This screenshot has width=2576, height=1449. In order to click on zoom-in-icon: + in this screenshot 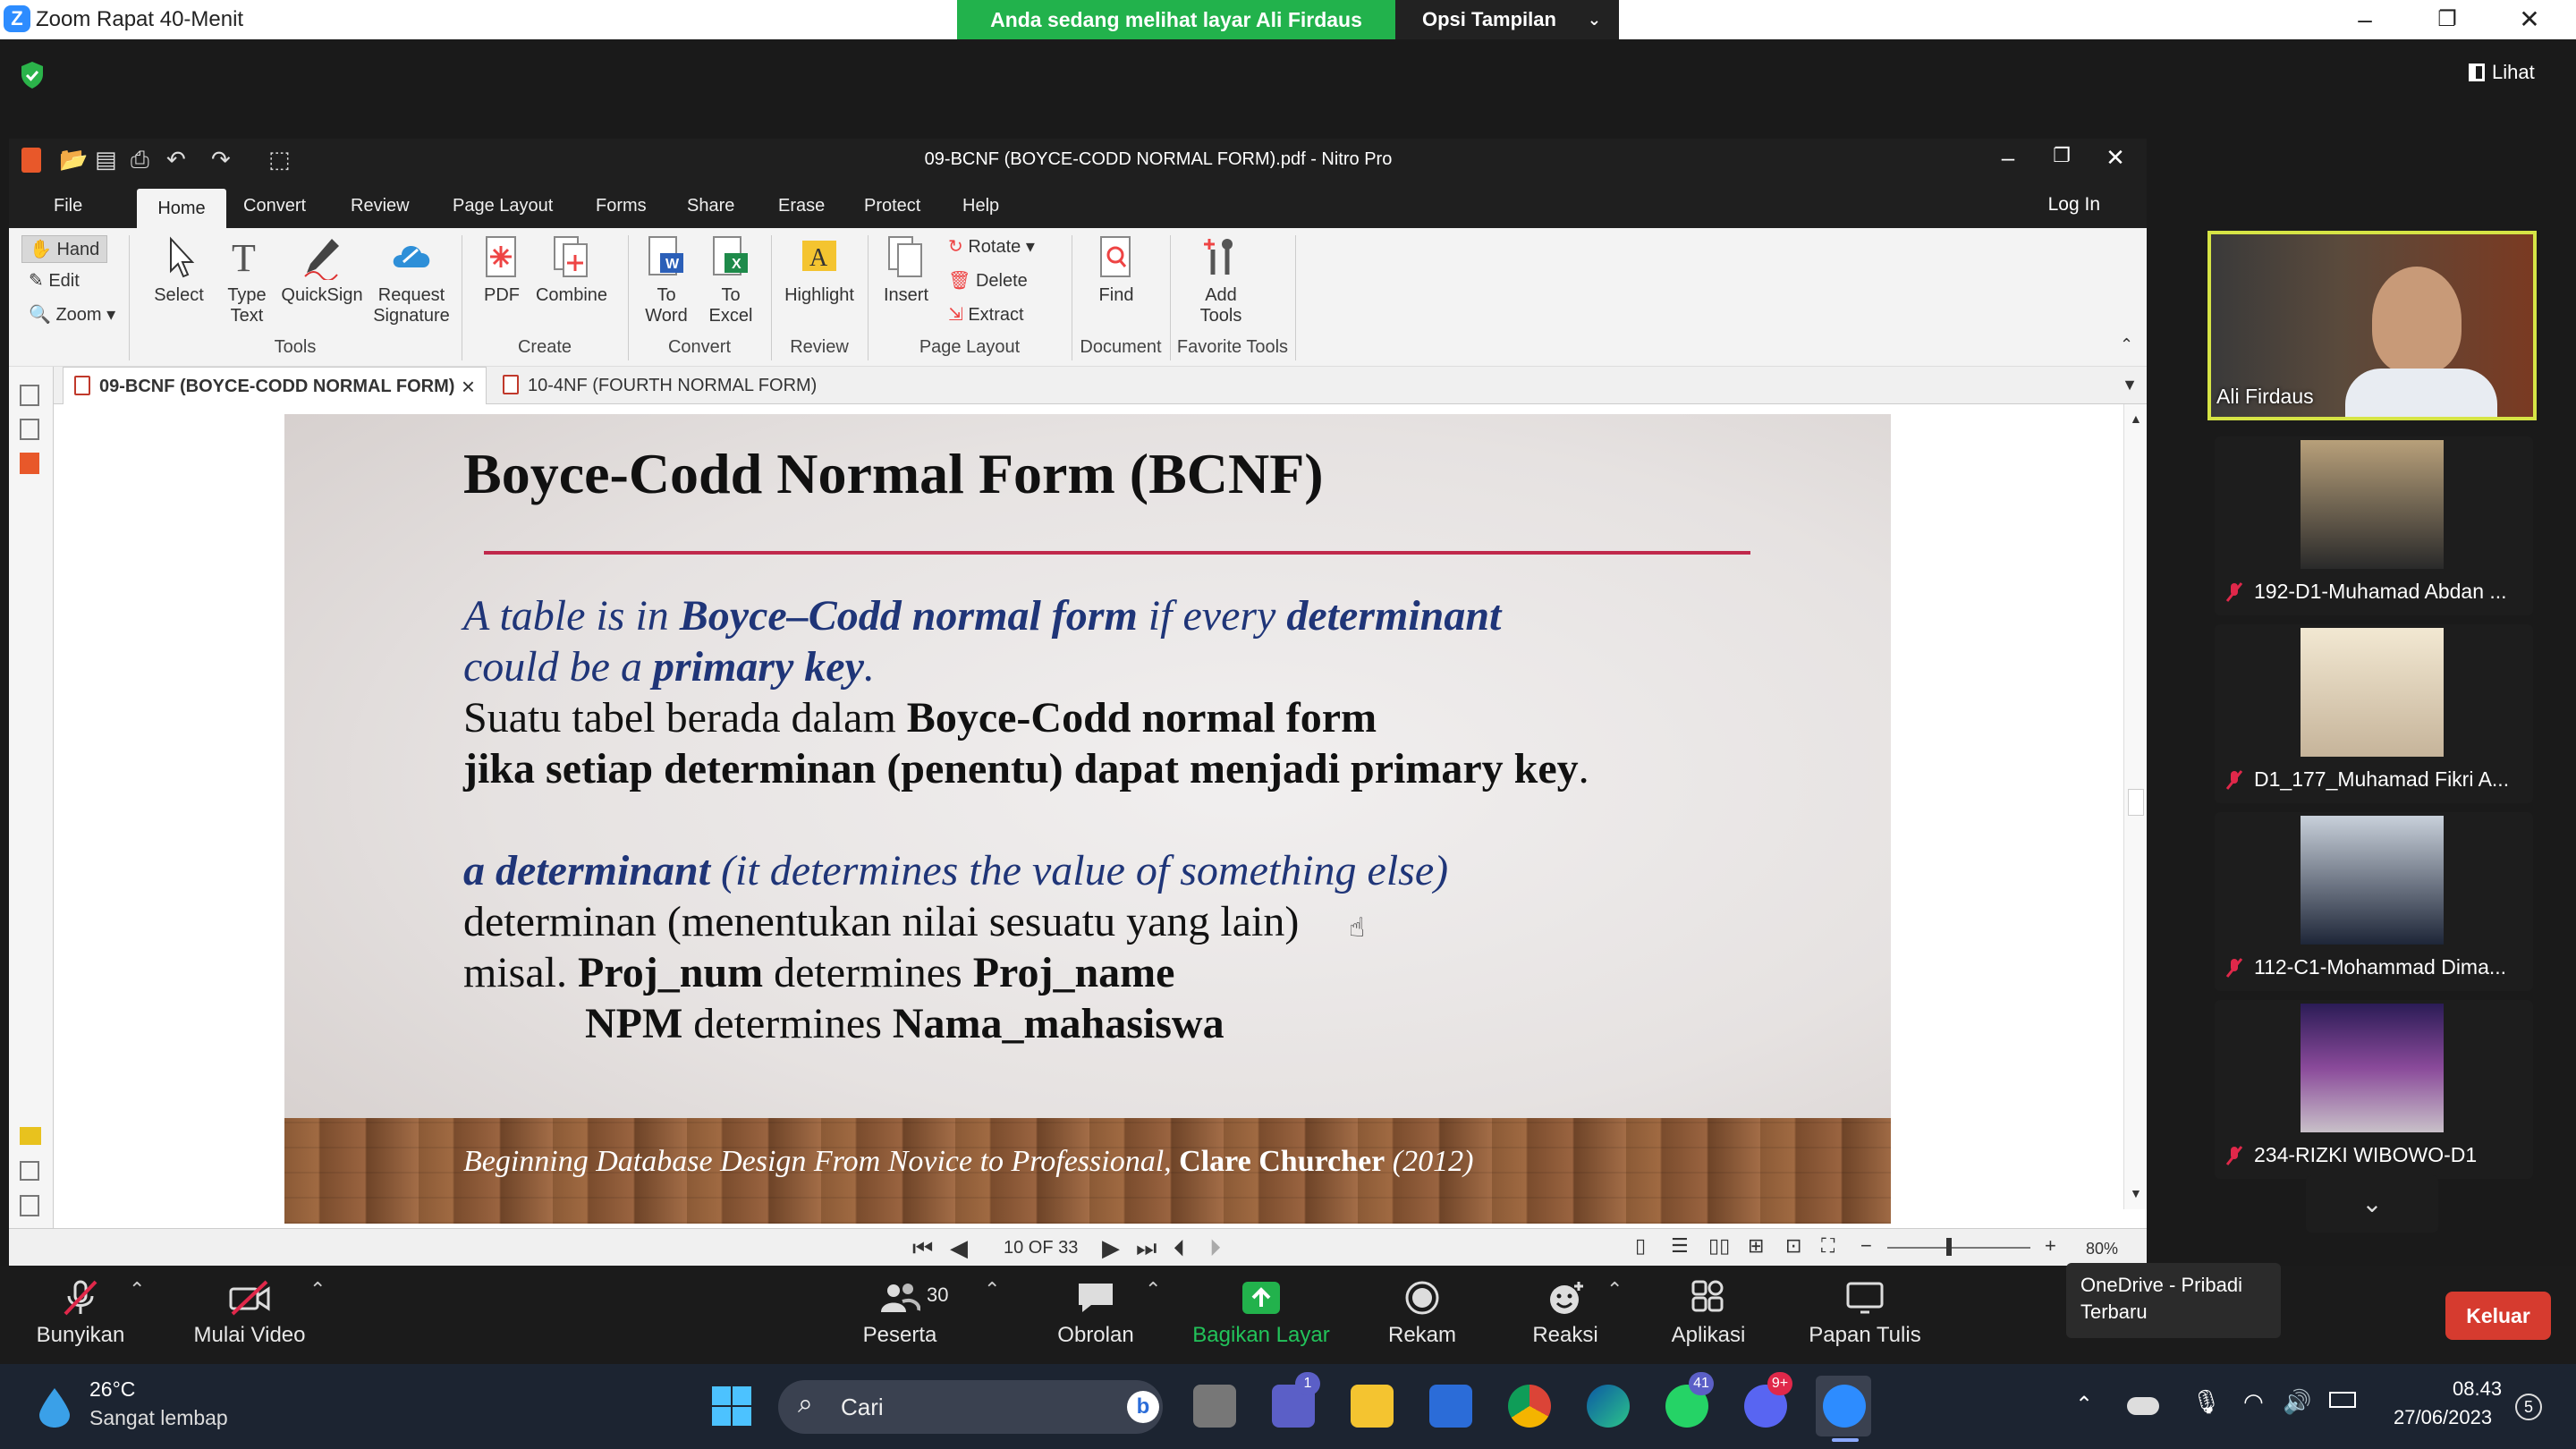, I will do `click(2050, 1246)`.